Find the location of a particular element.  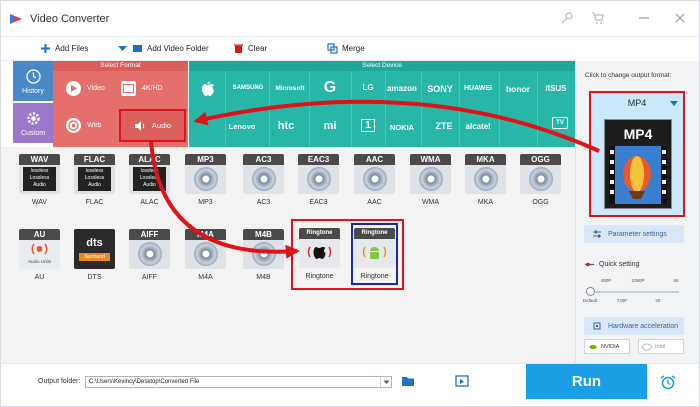

quick-setting-icon is located at coordinates (589, 264).